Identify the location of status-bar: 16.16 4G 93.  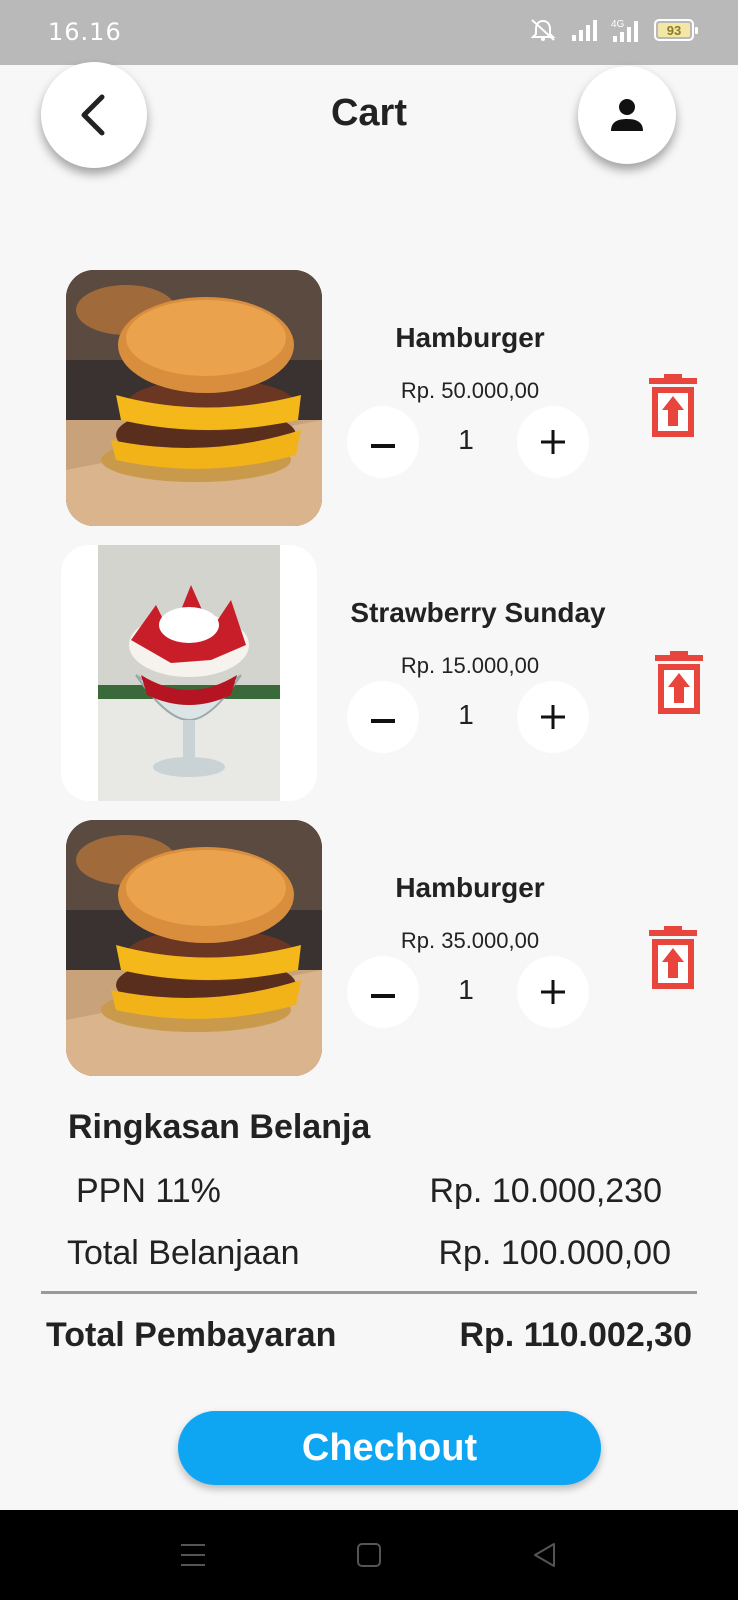
(369, 32).